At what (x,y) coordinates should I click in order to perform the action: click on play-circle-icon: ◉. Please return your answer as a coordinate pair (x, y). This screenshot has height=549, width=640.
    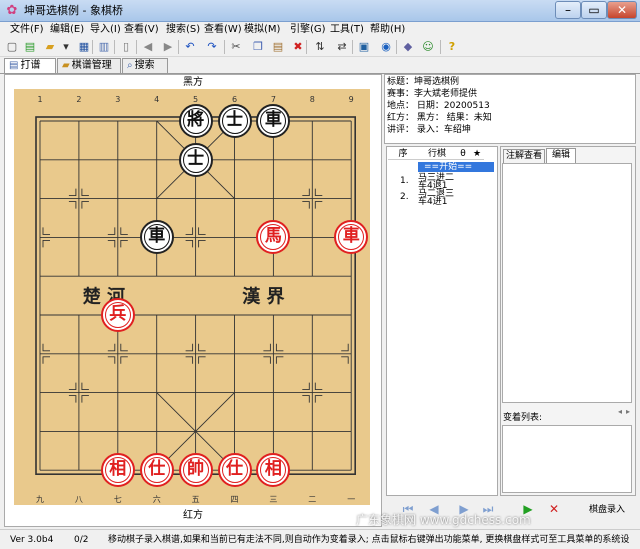
    Looking at the image, I should click on (386, 47).